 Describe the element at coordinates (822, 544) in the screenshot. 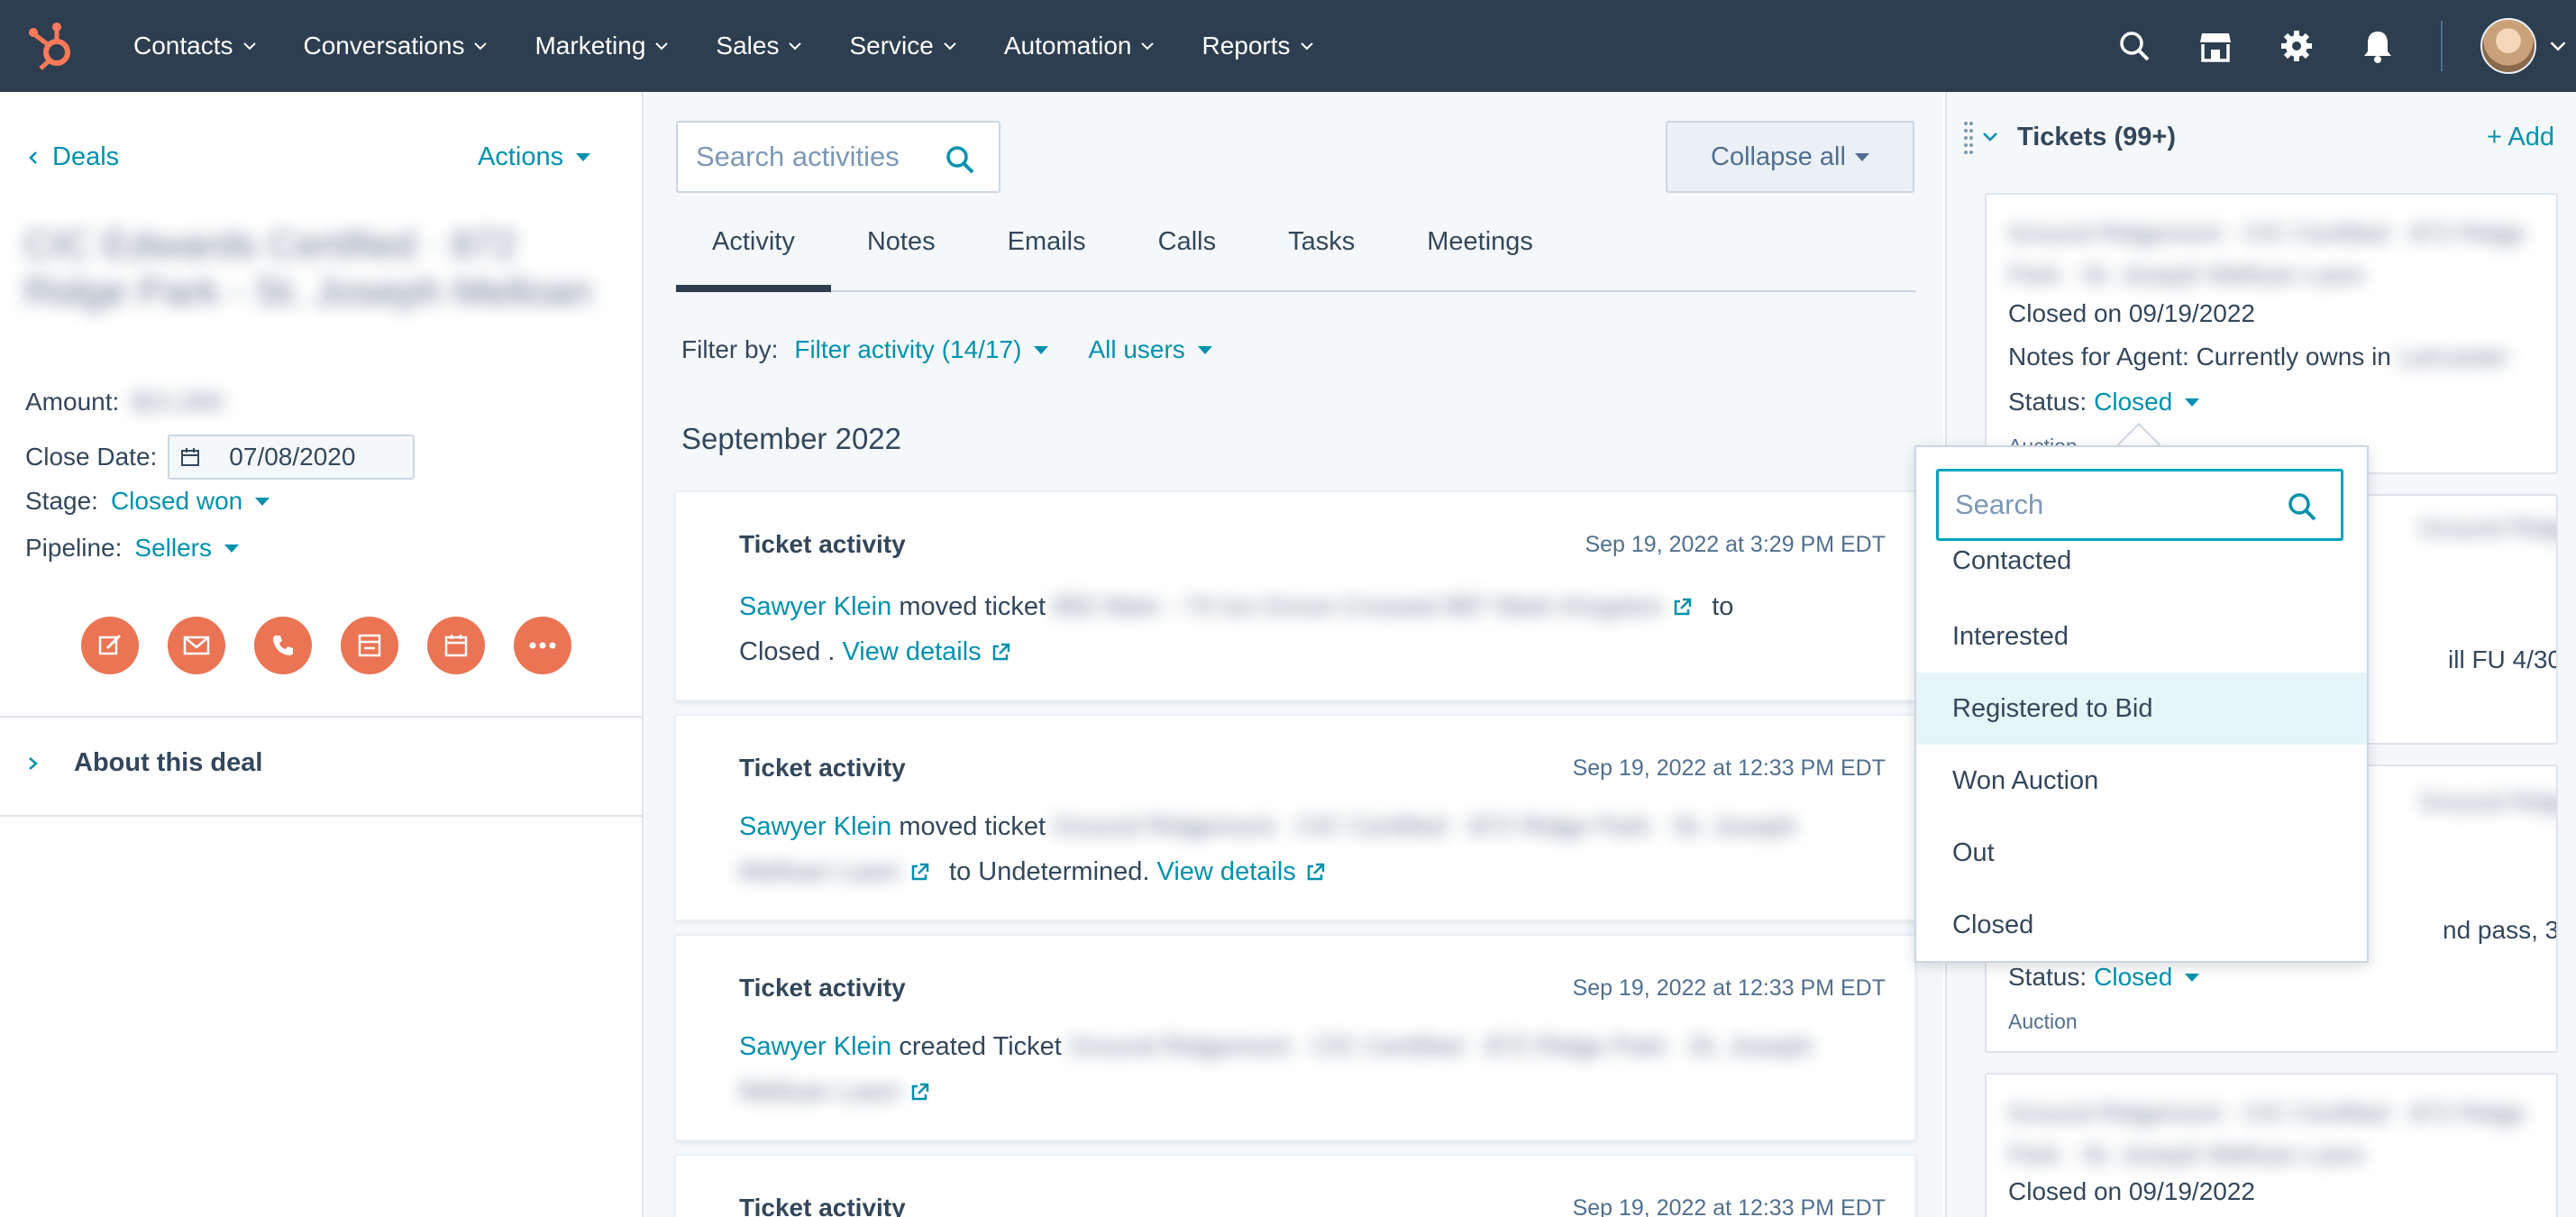

I see `card-title: Ticket activity` at that location.